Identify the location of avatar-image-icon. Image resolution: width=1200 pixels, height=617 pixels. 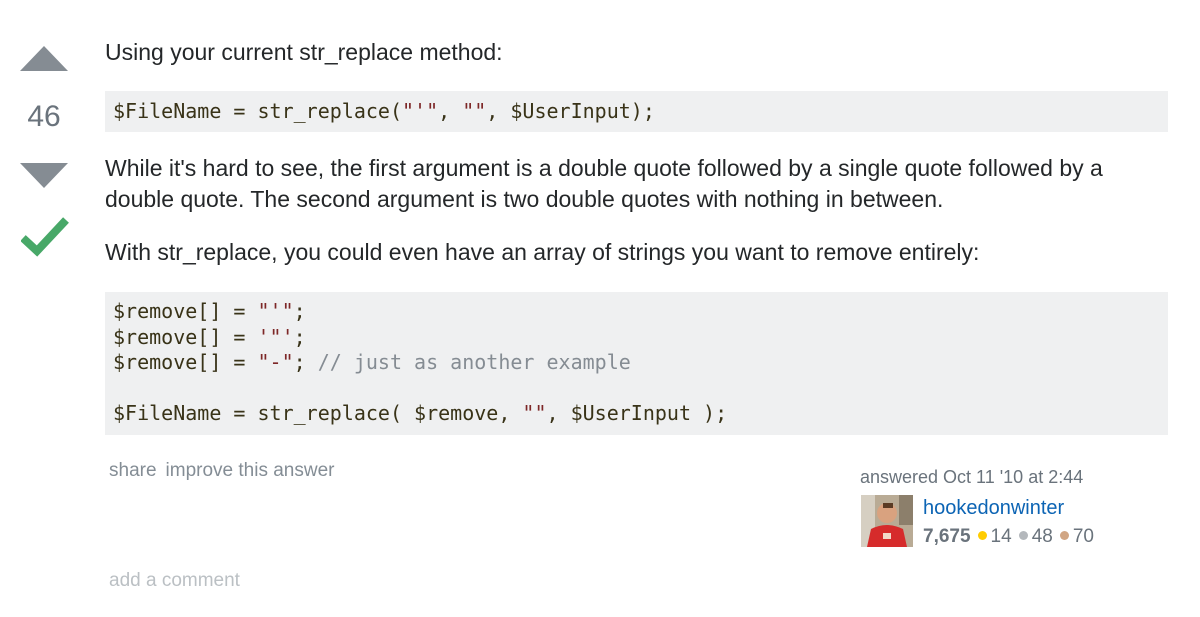
(887, 521).